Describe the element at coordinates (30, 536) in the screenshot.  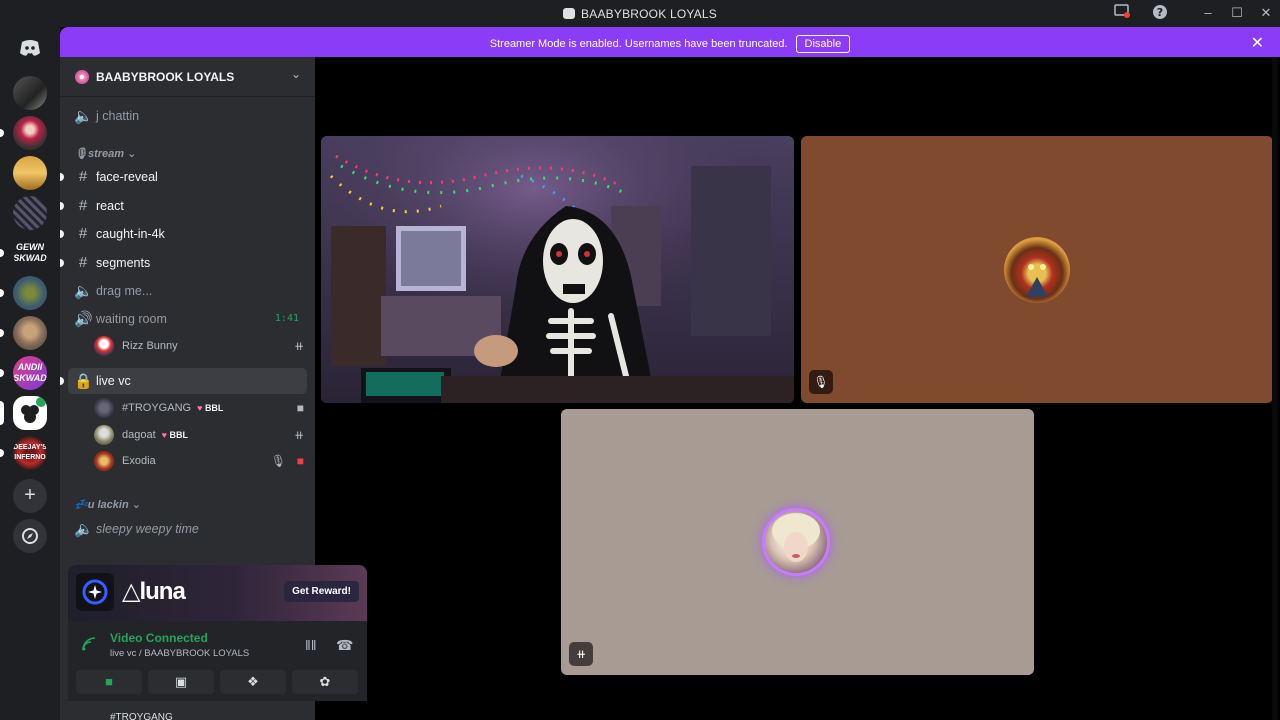
I see `explore-icon` at that location.